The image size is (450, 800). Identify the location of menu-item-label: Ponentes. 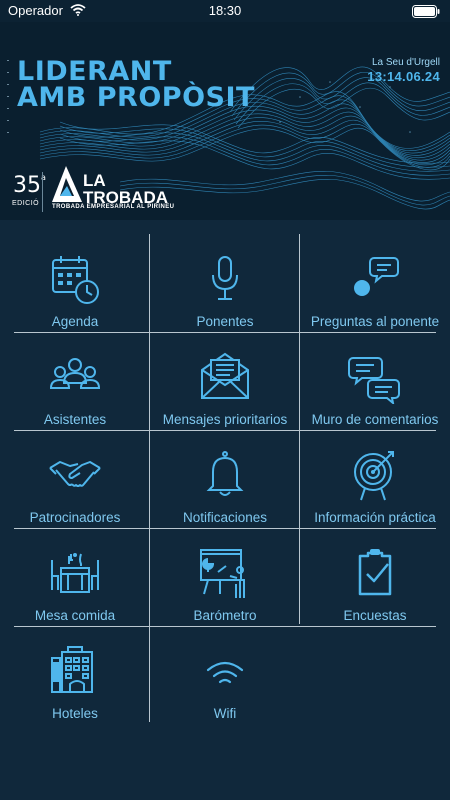
(225, 321).